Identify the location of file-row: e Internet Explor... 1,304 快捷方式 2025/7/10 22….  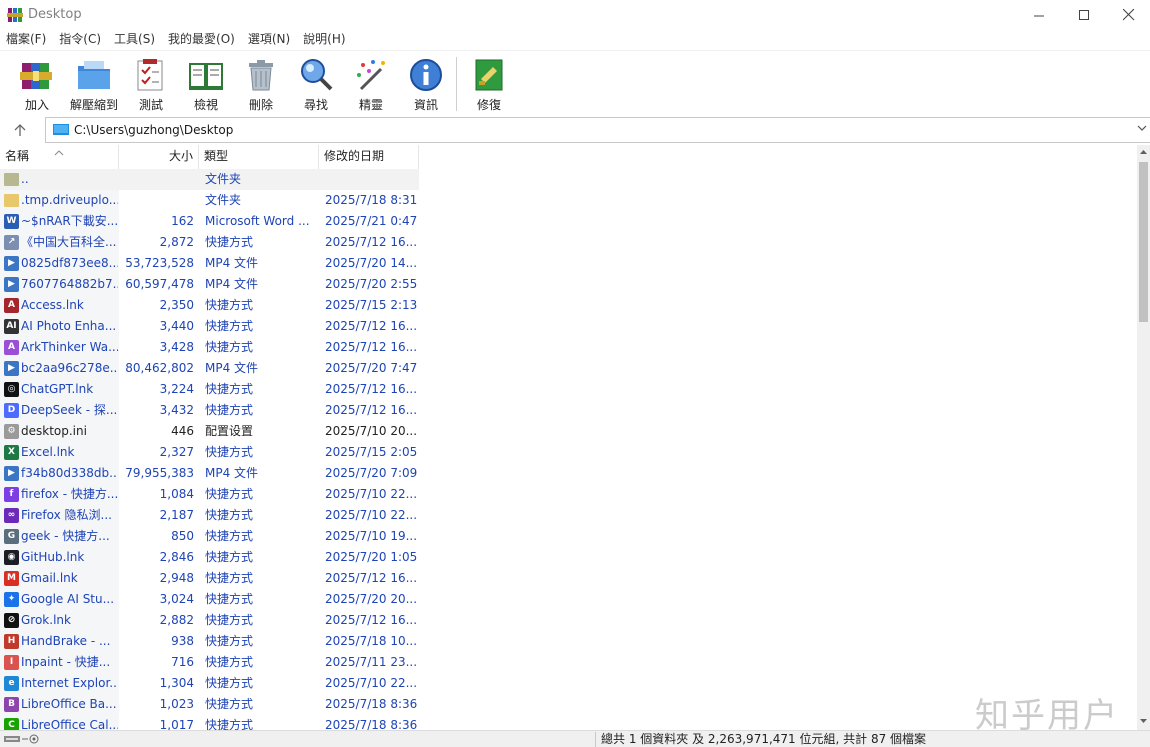
(209, 683).